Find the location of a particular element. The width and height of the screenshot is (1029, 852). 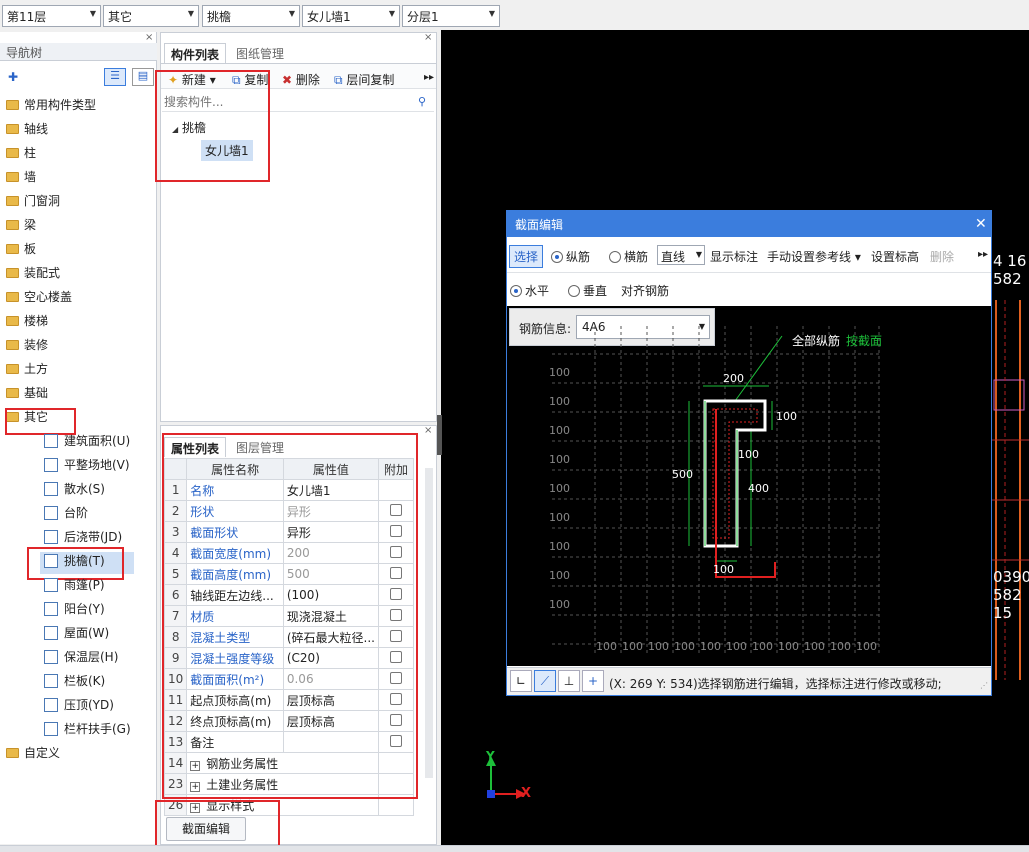

nav-folder: 板 is located at coordinates (21, 249).